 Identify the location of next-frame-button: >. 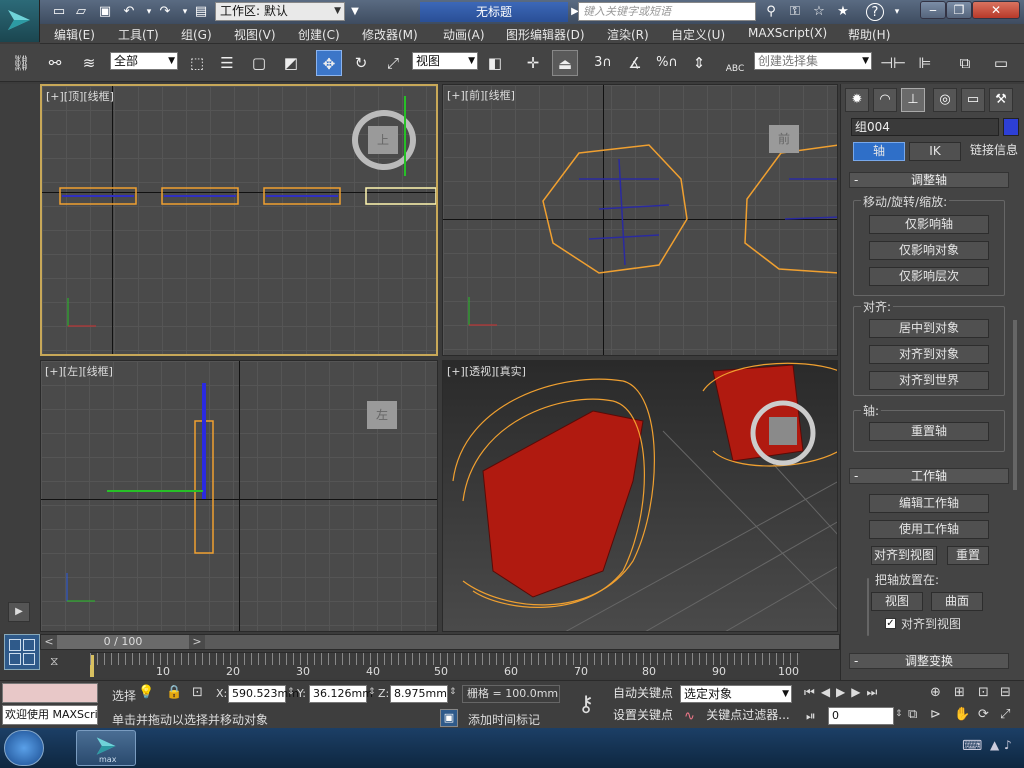
(197, 642).